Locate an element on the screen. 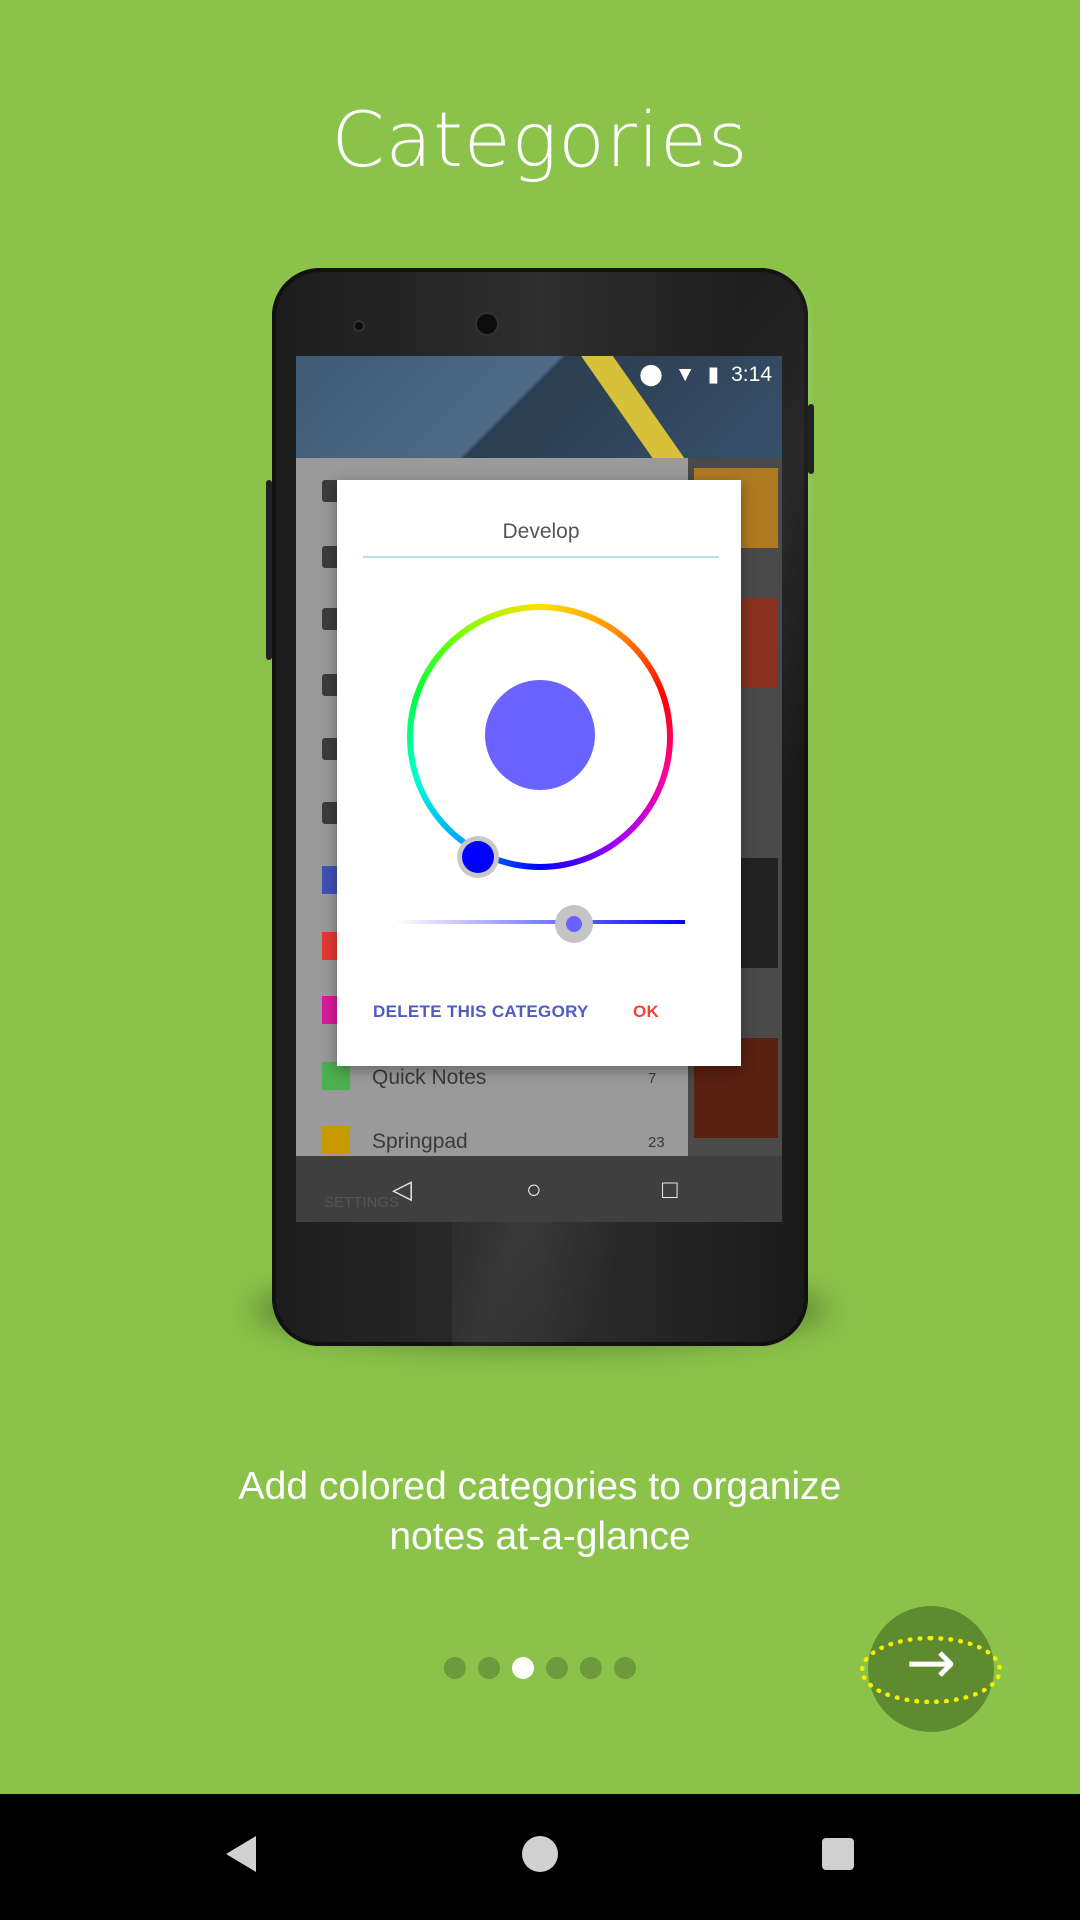 The width and height of the screenshot is (1080, 1920). color-preview is located at coordinates (540, 735).